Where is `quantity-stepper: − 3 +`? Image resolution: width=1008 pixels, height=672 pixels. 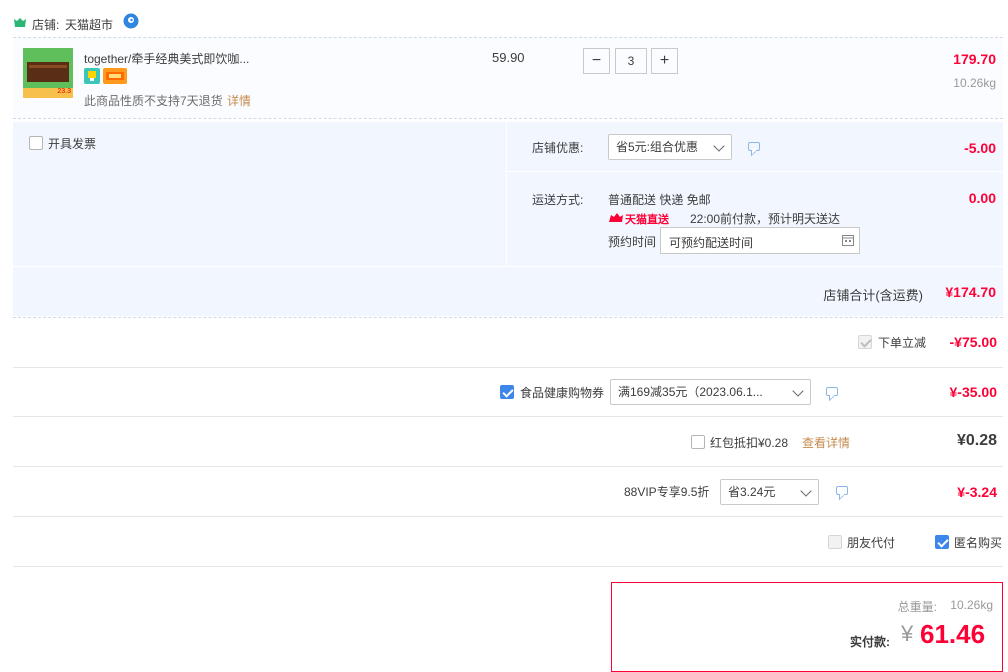
quantity-stepper: − 3 + is located at coordinates (630, 62).